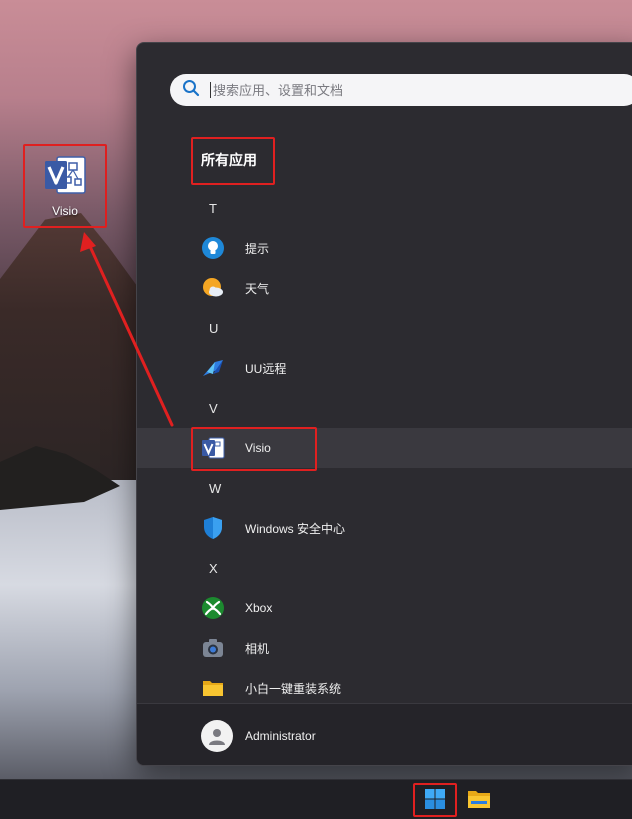  Describe the element at coordinates (384, 648) in the screenshot. I see `app-item-camera: 相机` at that location.